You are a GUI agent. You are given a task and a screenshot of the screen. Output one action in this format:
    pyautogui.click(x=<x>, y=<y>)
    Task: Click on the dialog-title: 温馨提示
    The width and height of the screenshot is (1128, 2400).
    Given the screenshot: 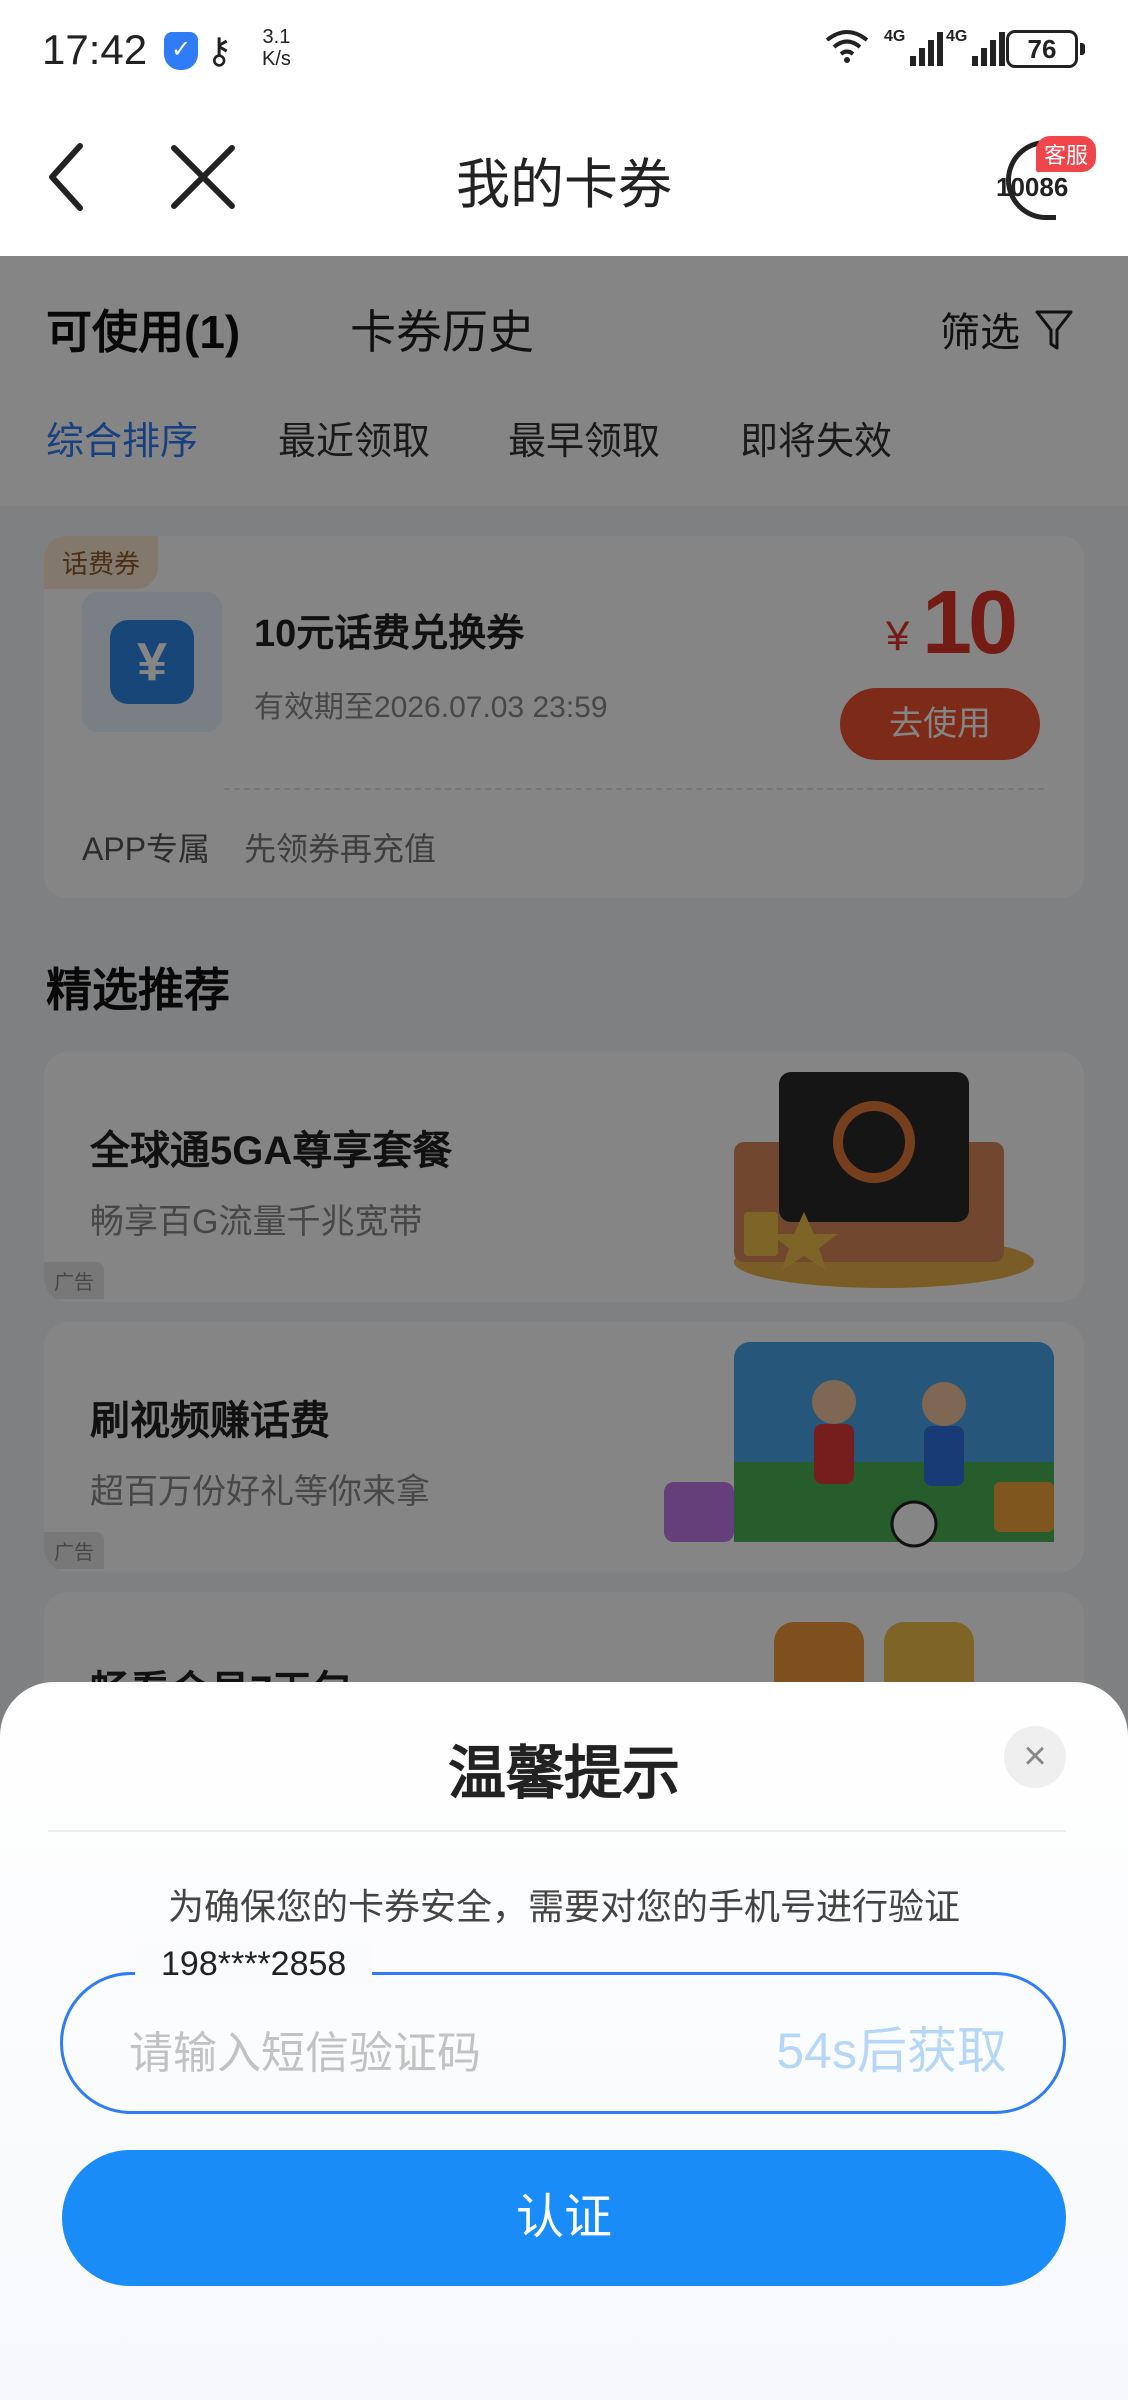 What is the action you would take?
    pyautogui.click(x=563, y=1773)
    